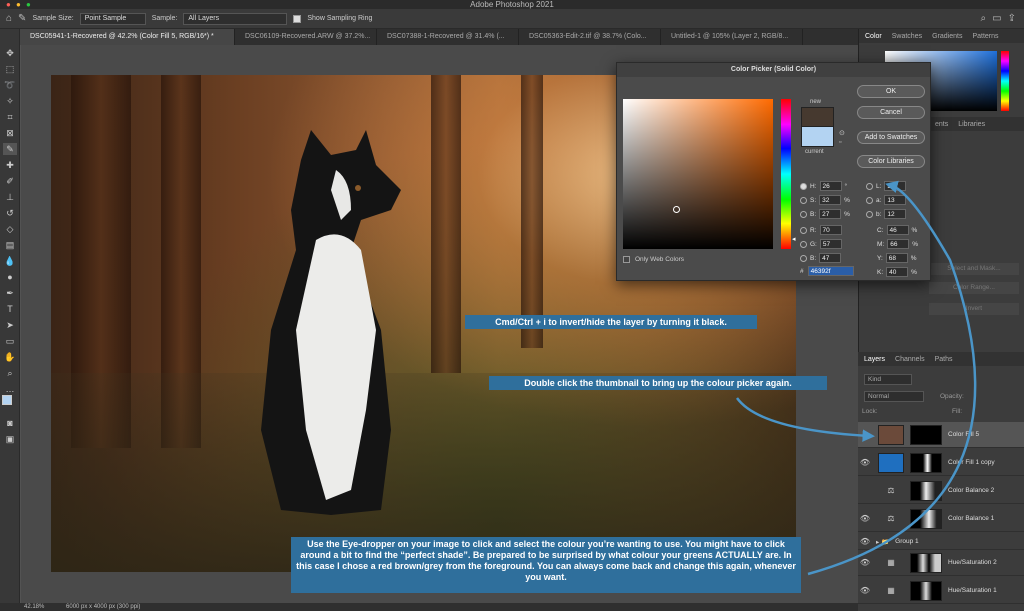 Image resolution: width=1024 pixels, height=611 pixels. Describe the element at coordinates (817, 137) in the screenshot. I see `current-color-swatch` at that location.